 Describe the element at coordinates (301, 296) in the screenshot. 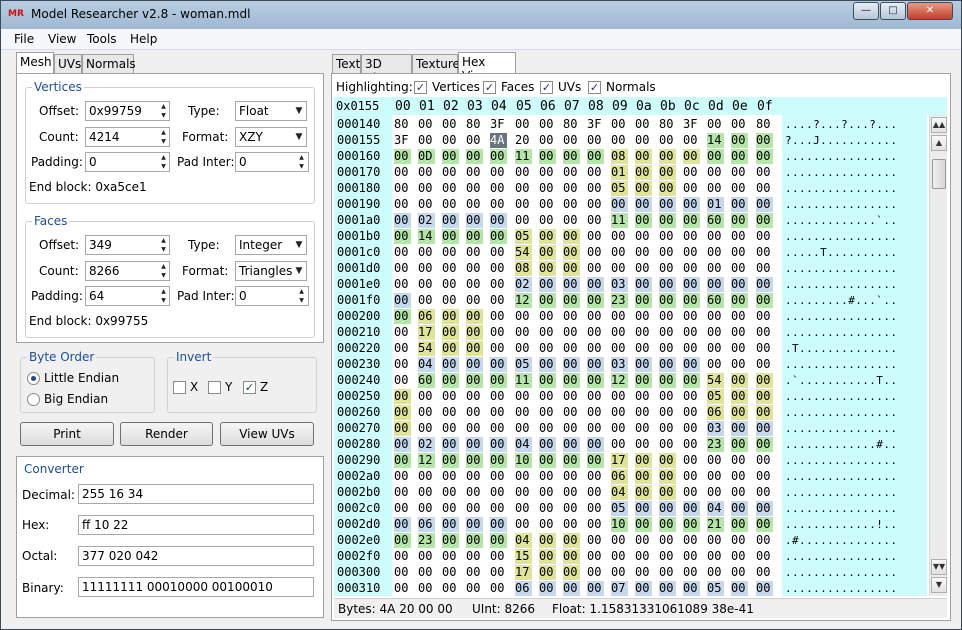

I see `faces-pad-inter-spinner: ▲ ▼` at that location.